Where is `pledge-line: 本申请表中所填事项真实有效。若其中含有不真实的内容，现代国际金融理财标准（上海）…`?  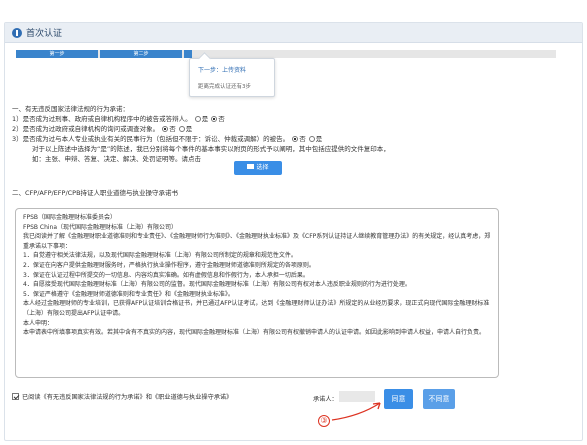
pledge-line: 本申请表中所填事项真实有效。若其中含有不真实的内容，现代国际金融理财标准（上海）… is located at coordinates (254, 333).